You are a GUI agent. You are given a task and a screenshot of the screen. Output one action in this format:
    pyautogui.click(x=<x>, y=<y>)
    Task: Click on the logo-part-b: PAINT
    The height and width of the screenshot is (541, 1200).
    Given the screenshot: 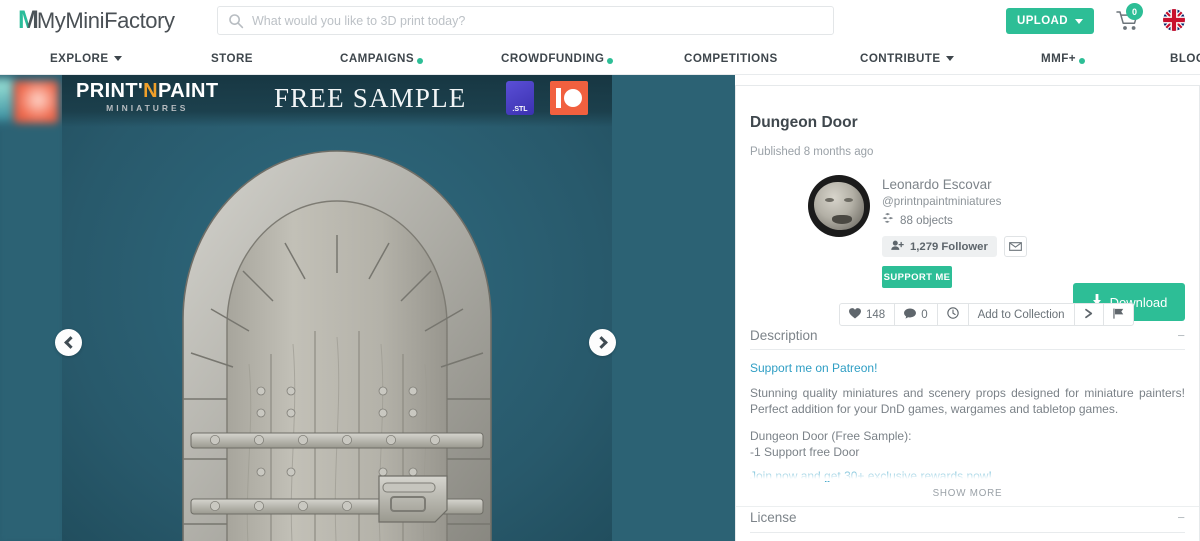 What is the action you would take?
    pyautogui.click(x=188, y=91)
    